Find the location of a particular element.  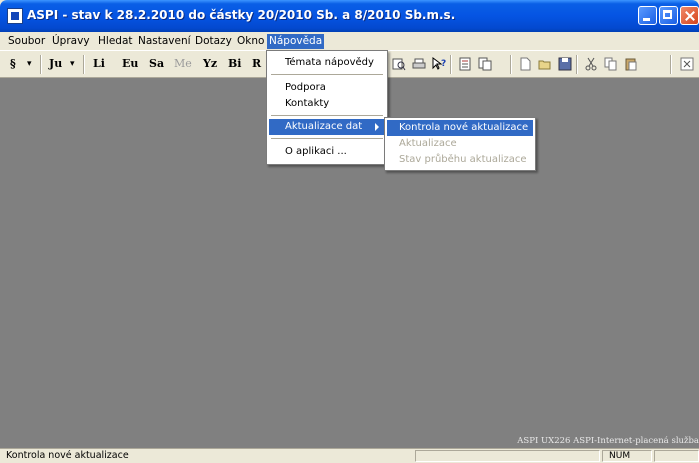

maximize-button is located at coordinates (668, 15).